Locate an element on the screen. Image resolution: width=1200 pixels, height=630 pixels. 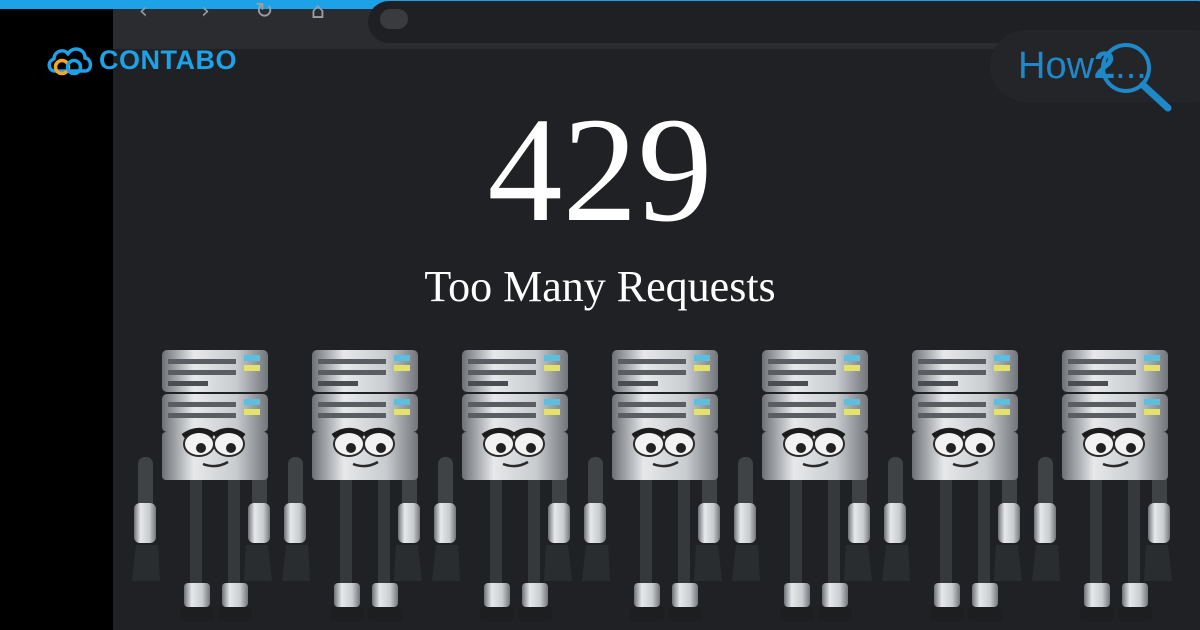
forward-arrow-icon: › is located at coordinates (205, 12).